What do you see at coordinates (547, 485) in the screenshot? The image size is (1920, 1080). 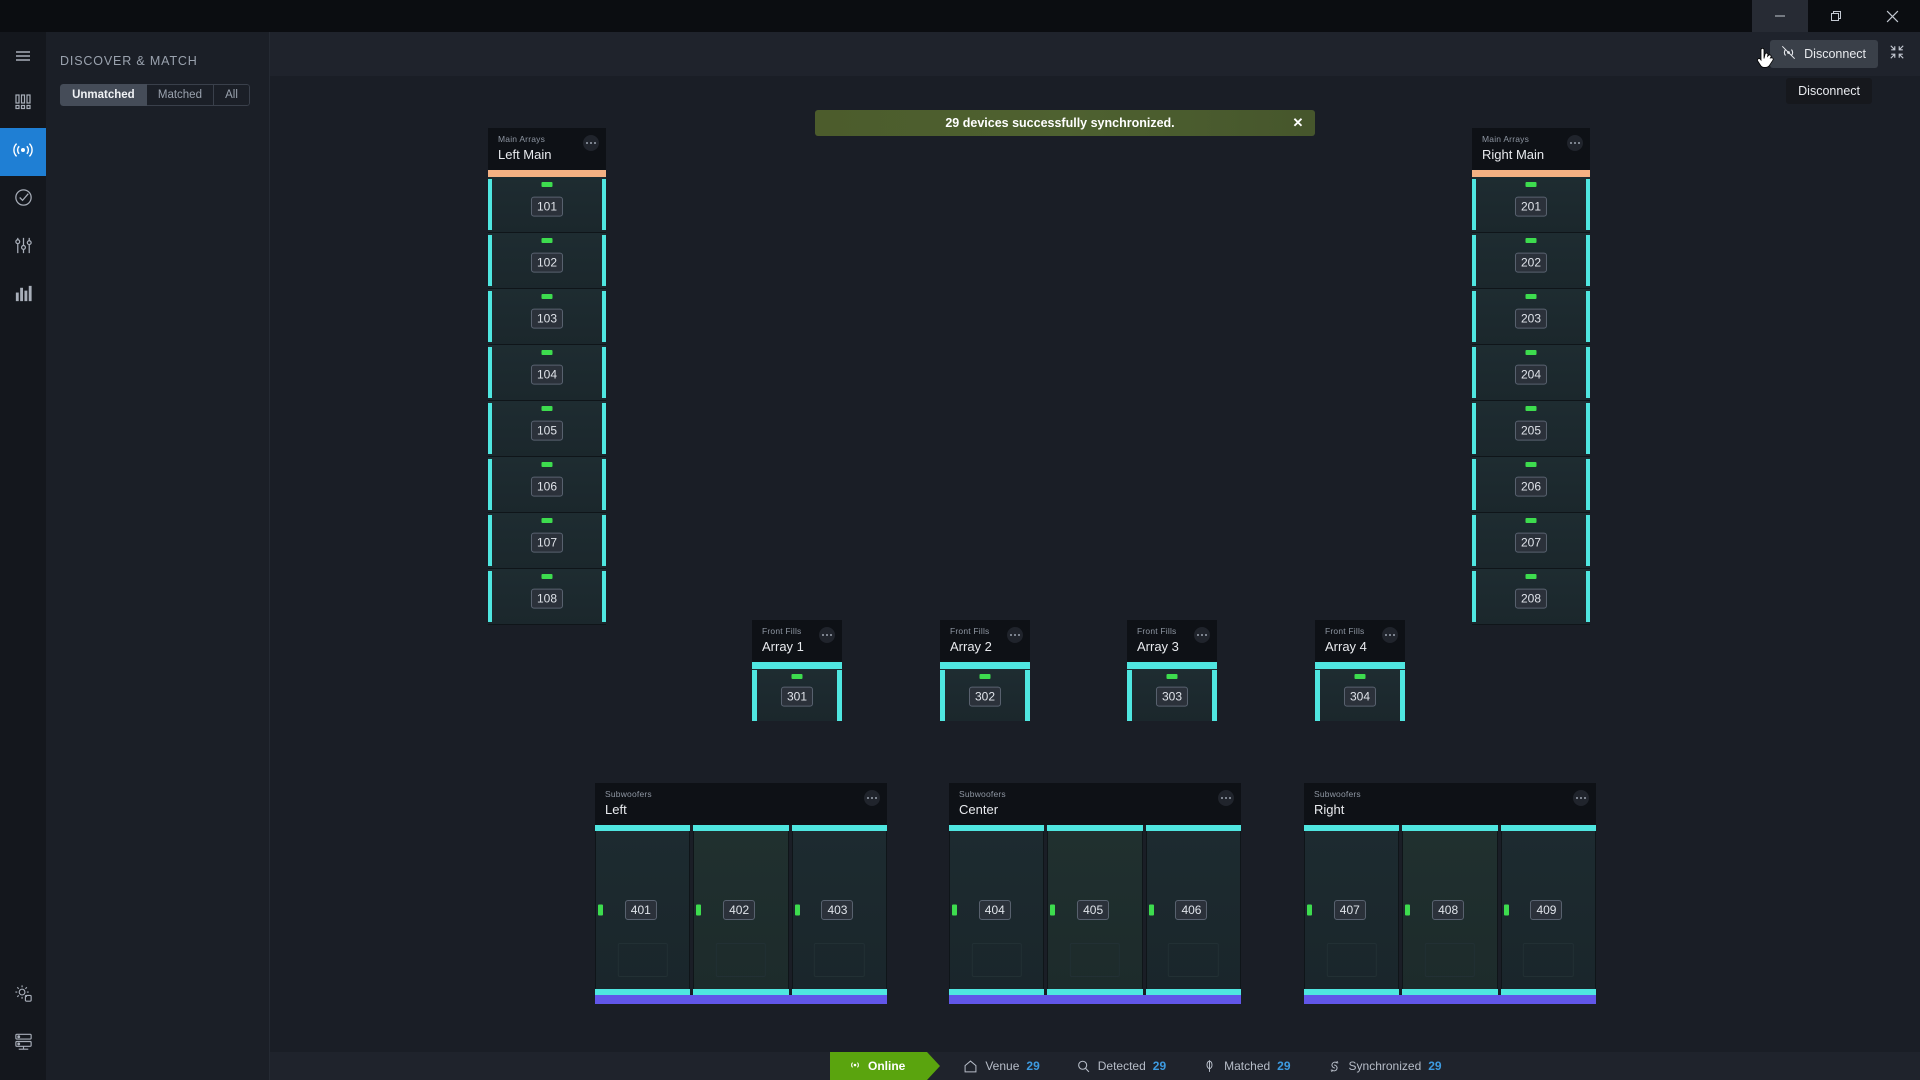 I see `speaker-element: 106` at bounding box center [547, 485].